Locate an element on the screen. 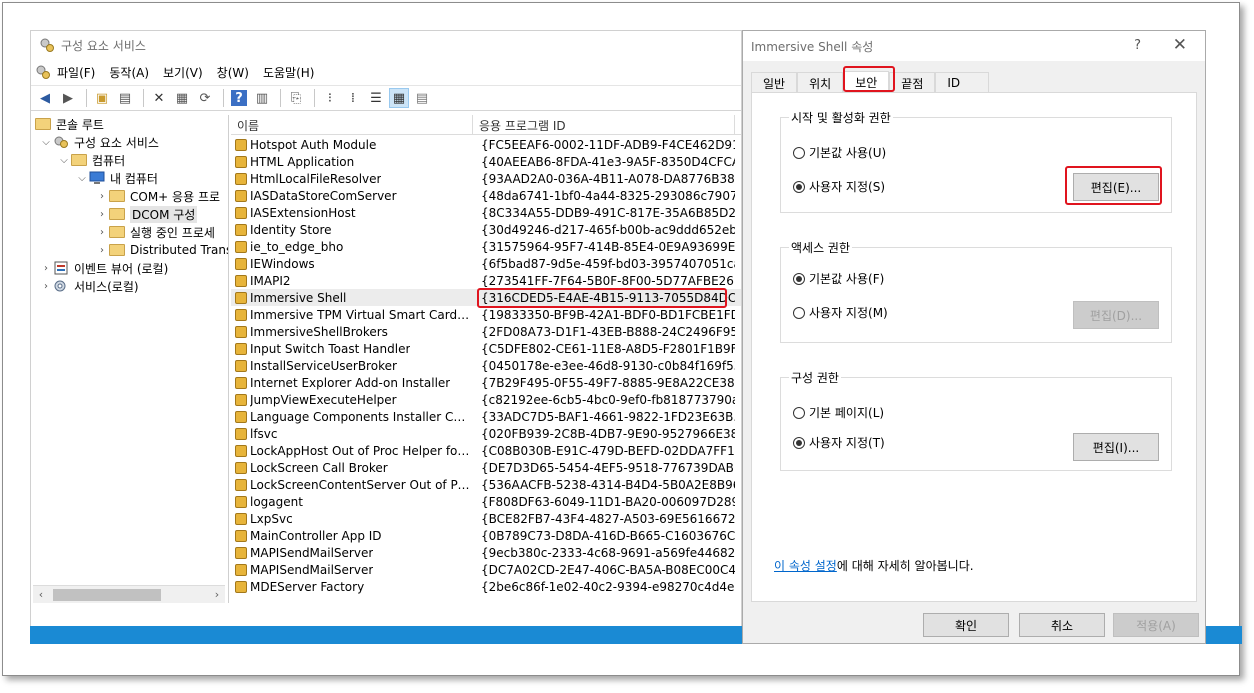  tree-node-running-processes: › 실행 중인 프로세 is located at coordinates (155, 232).